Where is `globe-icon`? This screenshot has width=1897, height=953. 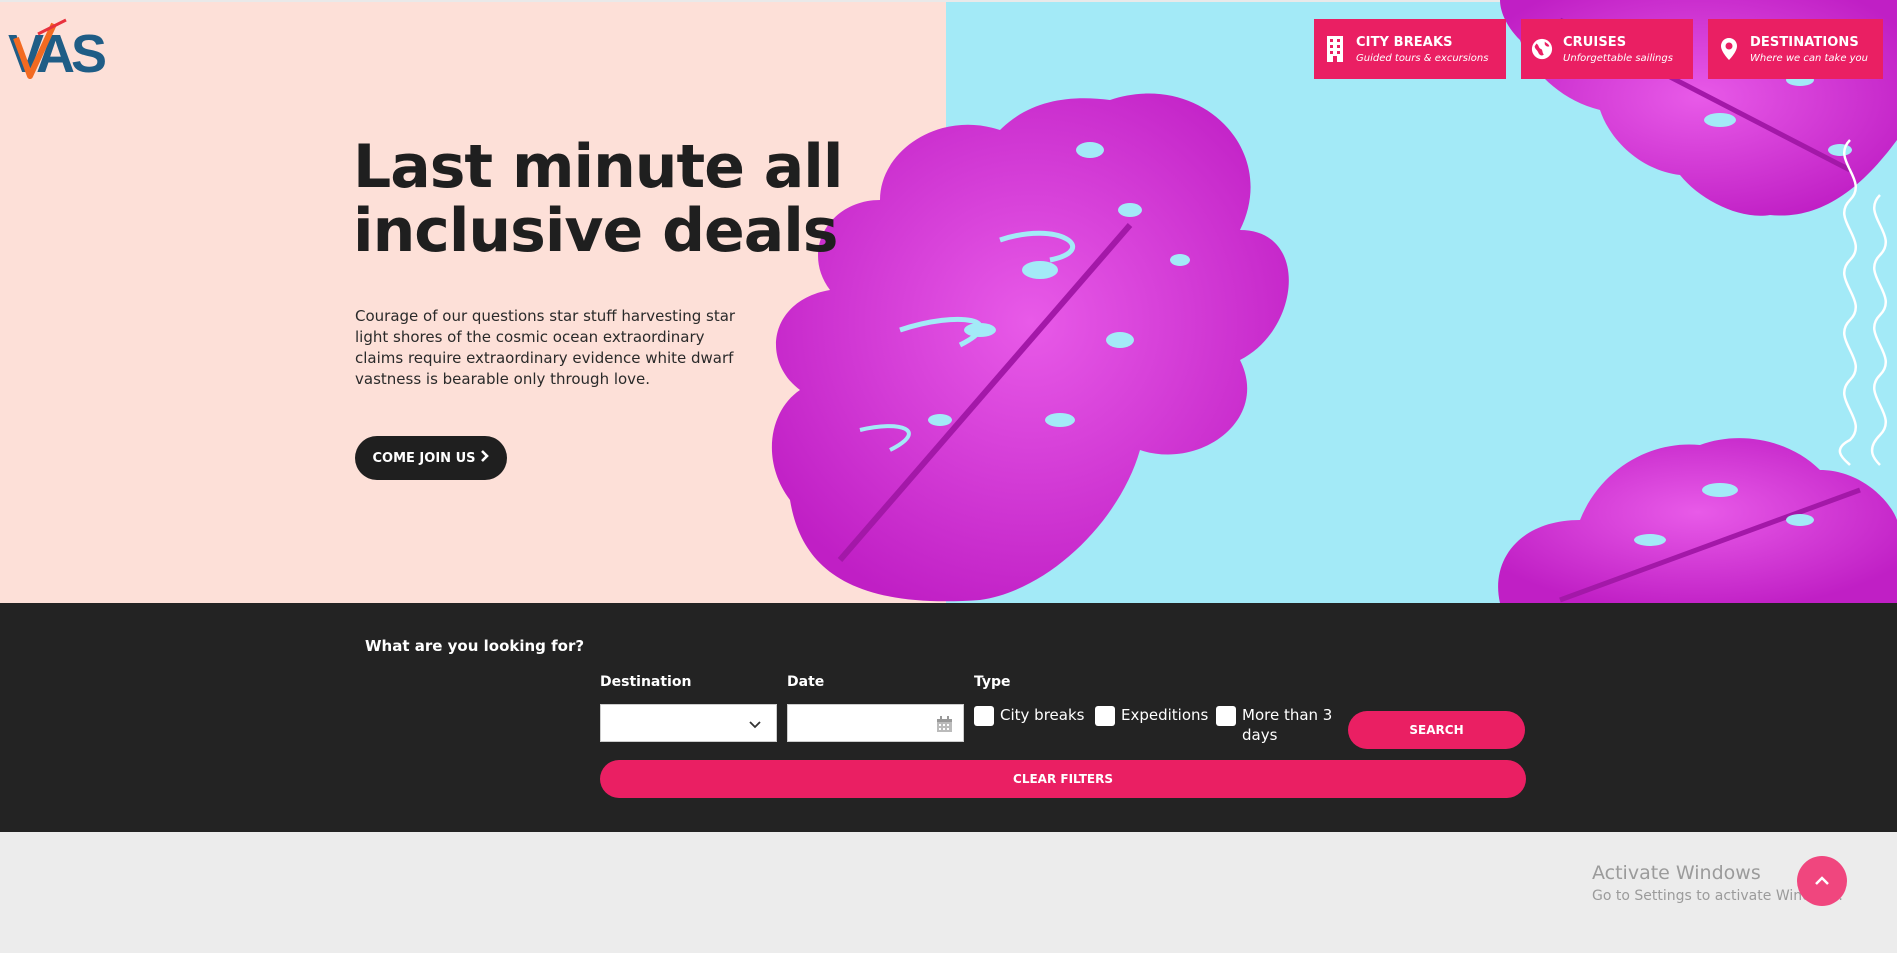 globe-icon is located at coordinates (1542, 49).